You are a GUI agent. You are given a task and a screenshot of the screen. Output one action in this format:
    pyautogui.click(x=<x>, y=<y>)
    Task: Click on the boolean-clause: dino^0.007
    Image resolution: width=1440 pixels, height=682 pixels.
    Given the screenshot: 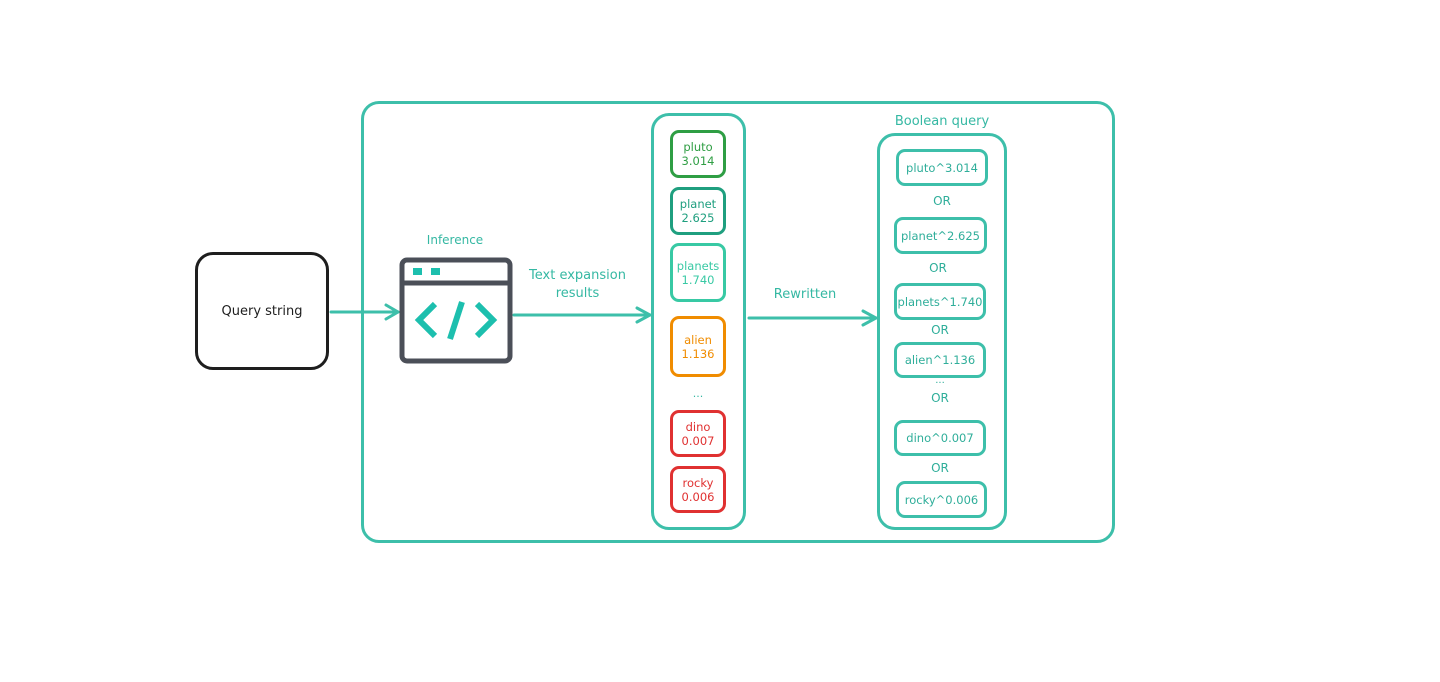 What is the action you would take?
    pyautogui.click(x=940, y=438)
    